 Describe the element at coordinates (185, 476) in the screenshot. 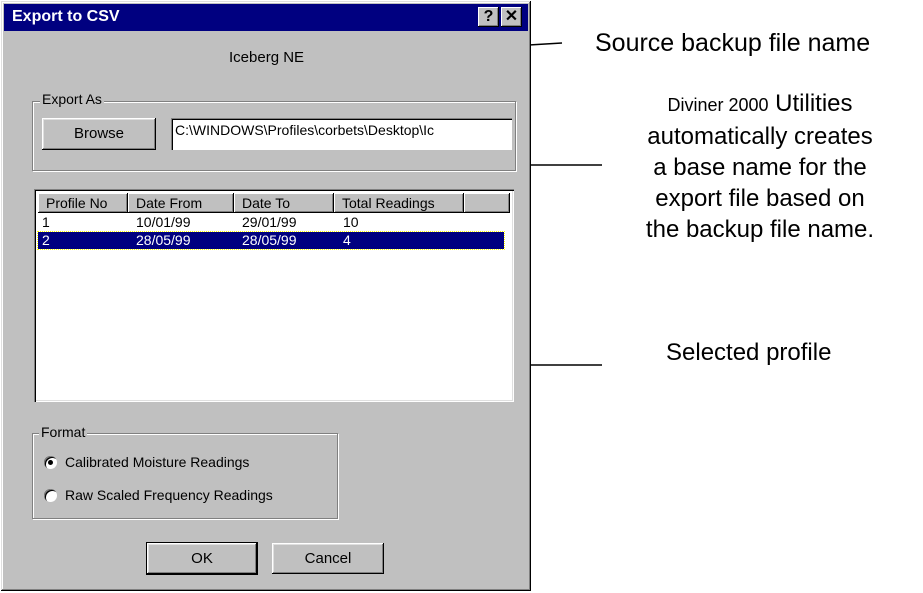

I see `format-group` at that location.